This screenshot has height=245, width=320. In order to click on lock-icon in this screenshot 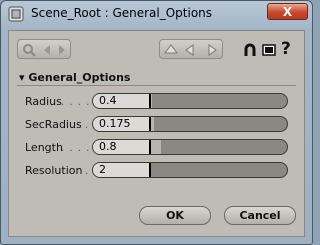, I will do `click(29, 49)`.